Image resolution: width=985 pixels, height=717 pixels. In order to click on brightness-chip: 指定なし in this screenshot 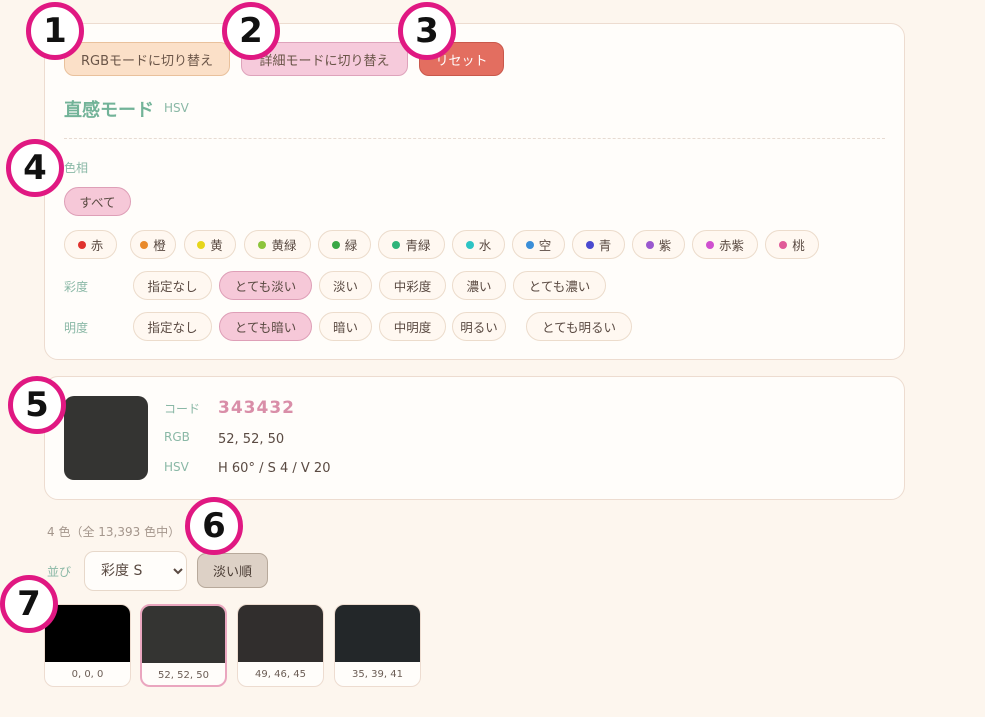, I will do `click(172, 326)`.